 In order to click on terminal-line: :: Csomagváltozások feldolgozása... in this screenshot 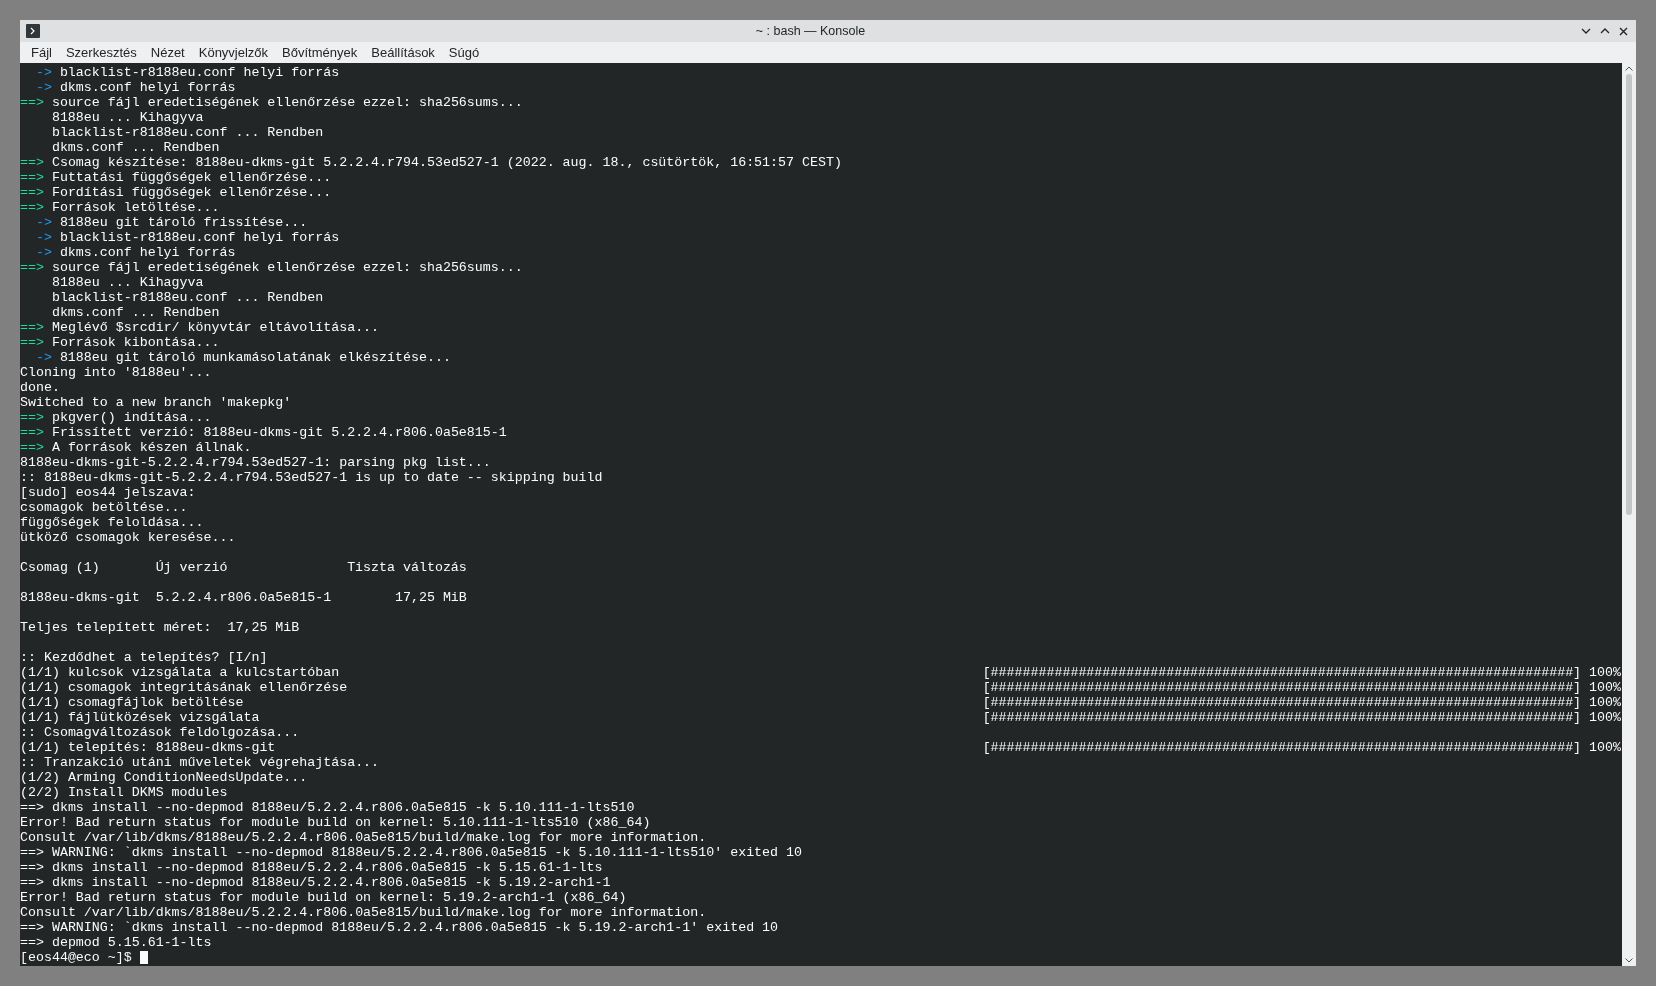, I will do `click(160, 732)`.